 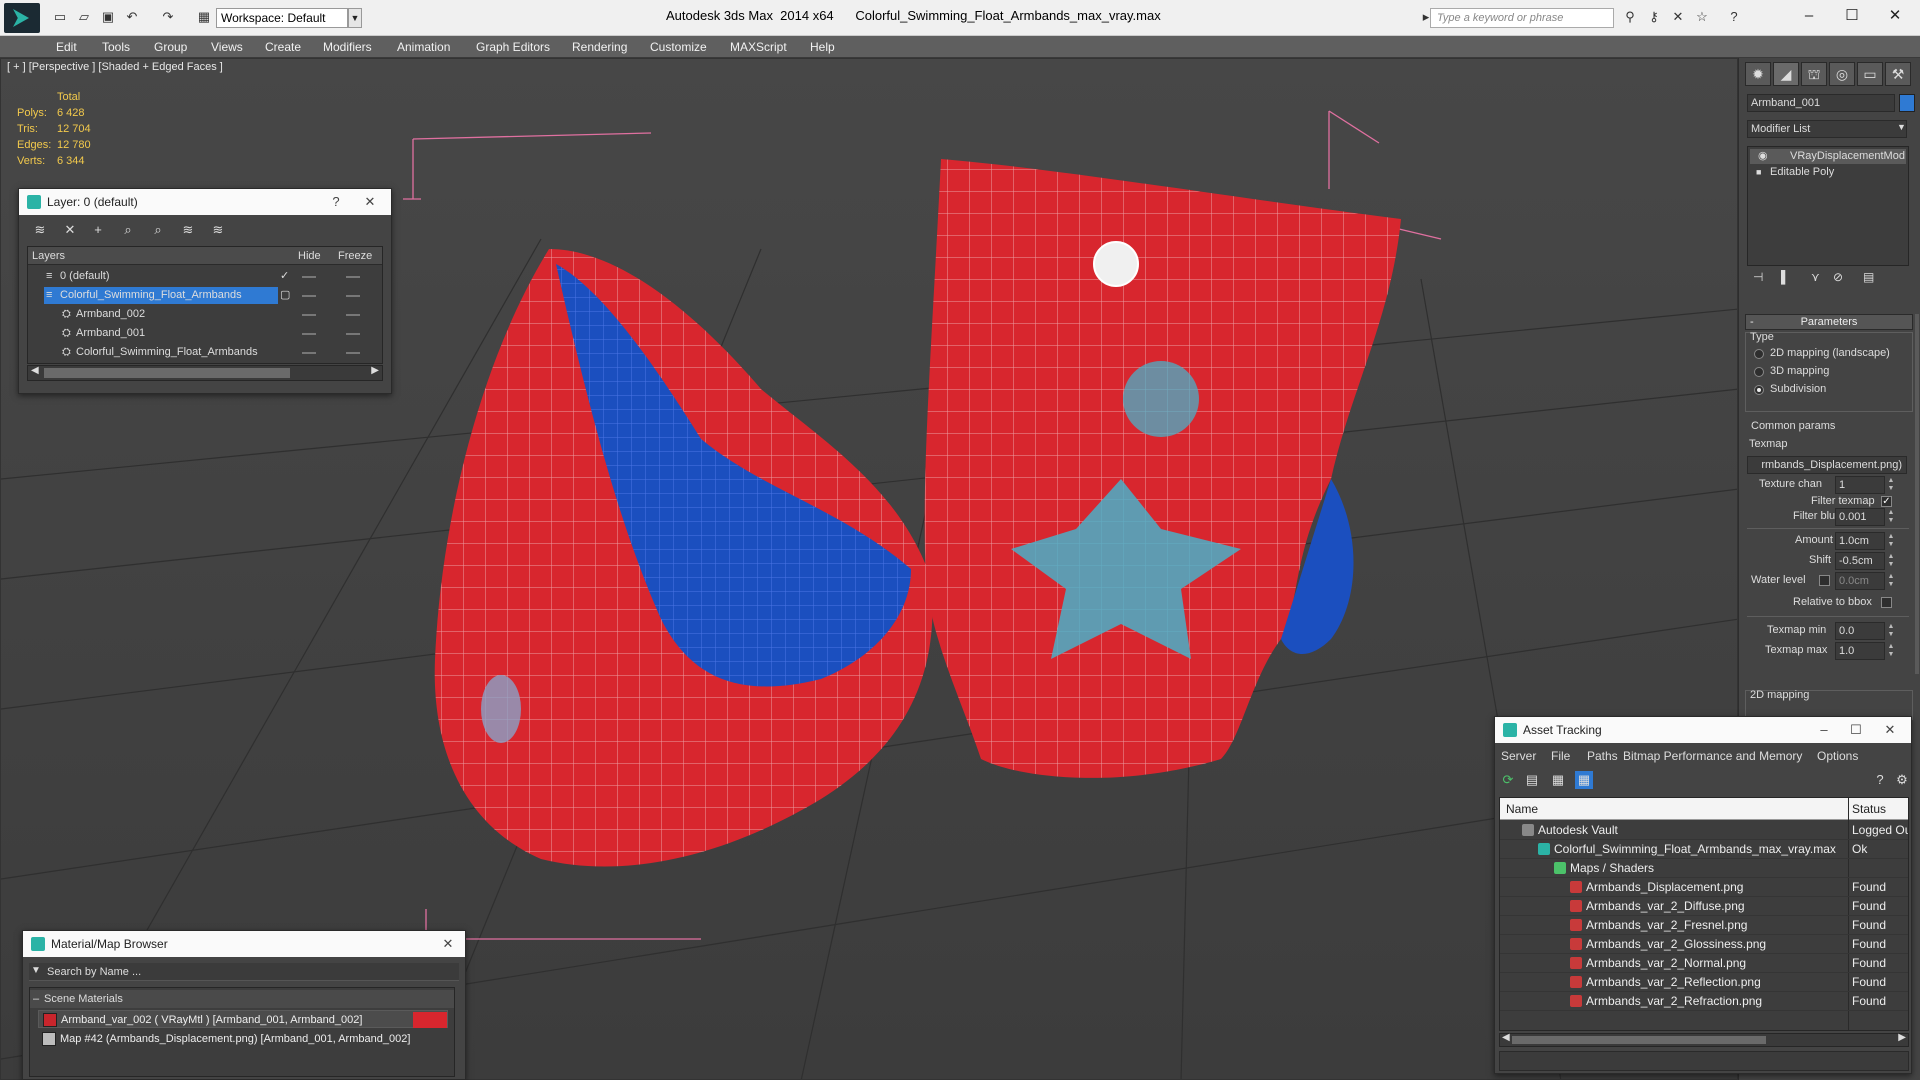 What do you see at coordinates (1917, 494) in the screenshot?
I see `command-panel-scrollbar` at bounding box center [1917, 494].